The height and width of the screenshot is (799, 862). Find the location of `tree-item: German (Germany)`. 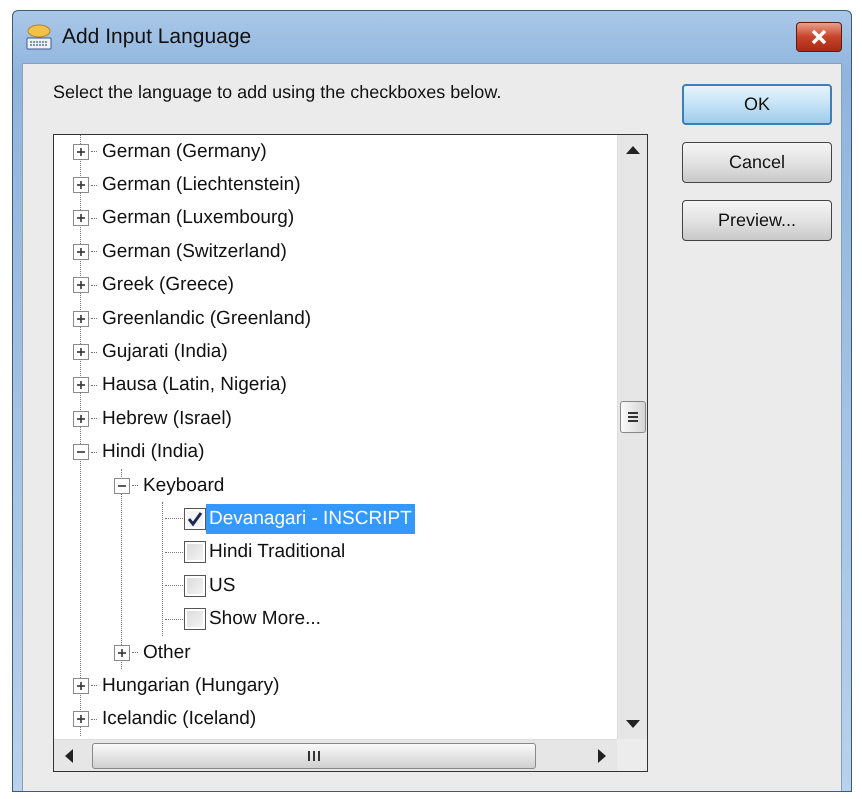

tree-item: German (Germany) is located at coordinates (184, 151).